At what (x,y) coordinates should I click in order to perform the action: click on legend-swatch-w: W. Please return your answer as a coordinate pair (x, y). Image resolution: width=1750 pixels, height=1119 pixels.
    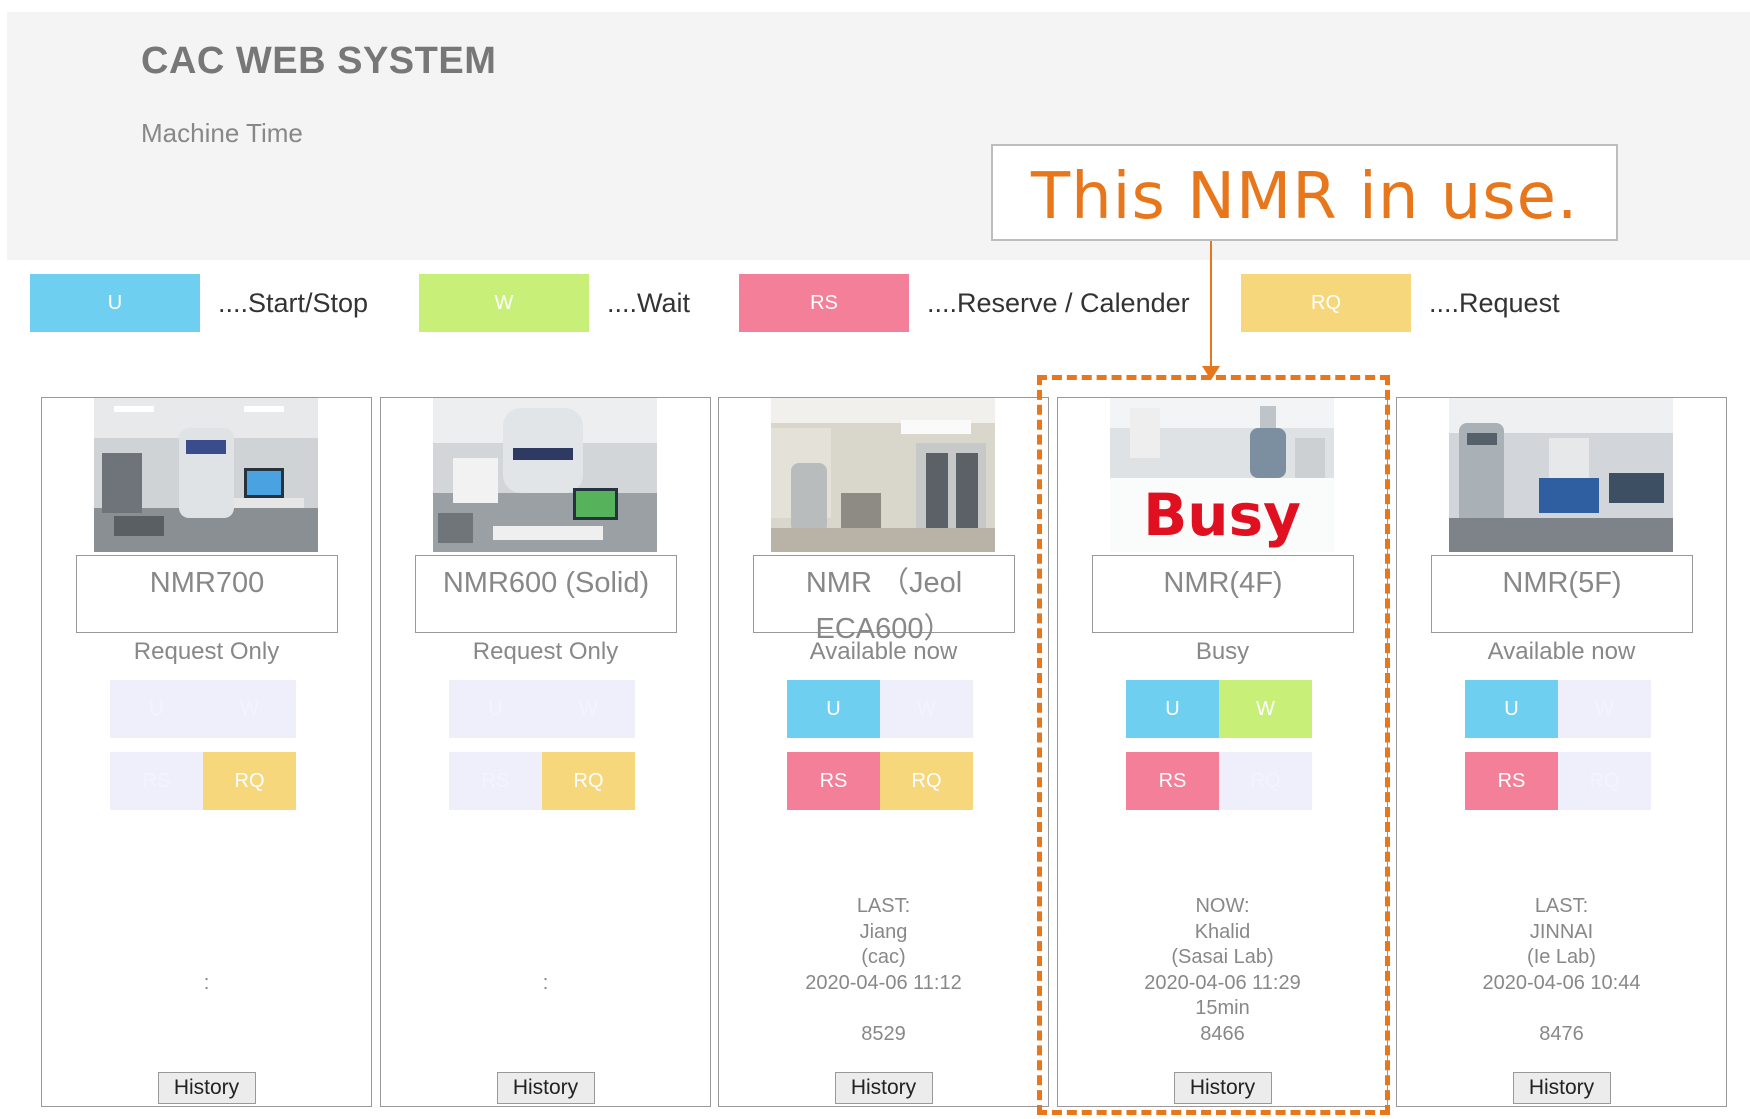
    Looking at the image, I should click on (504, 303).